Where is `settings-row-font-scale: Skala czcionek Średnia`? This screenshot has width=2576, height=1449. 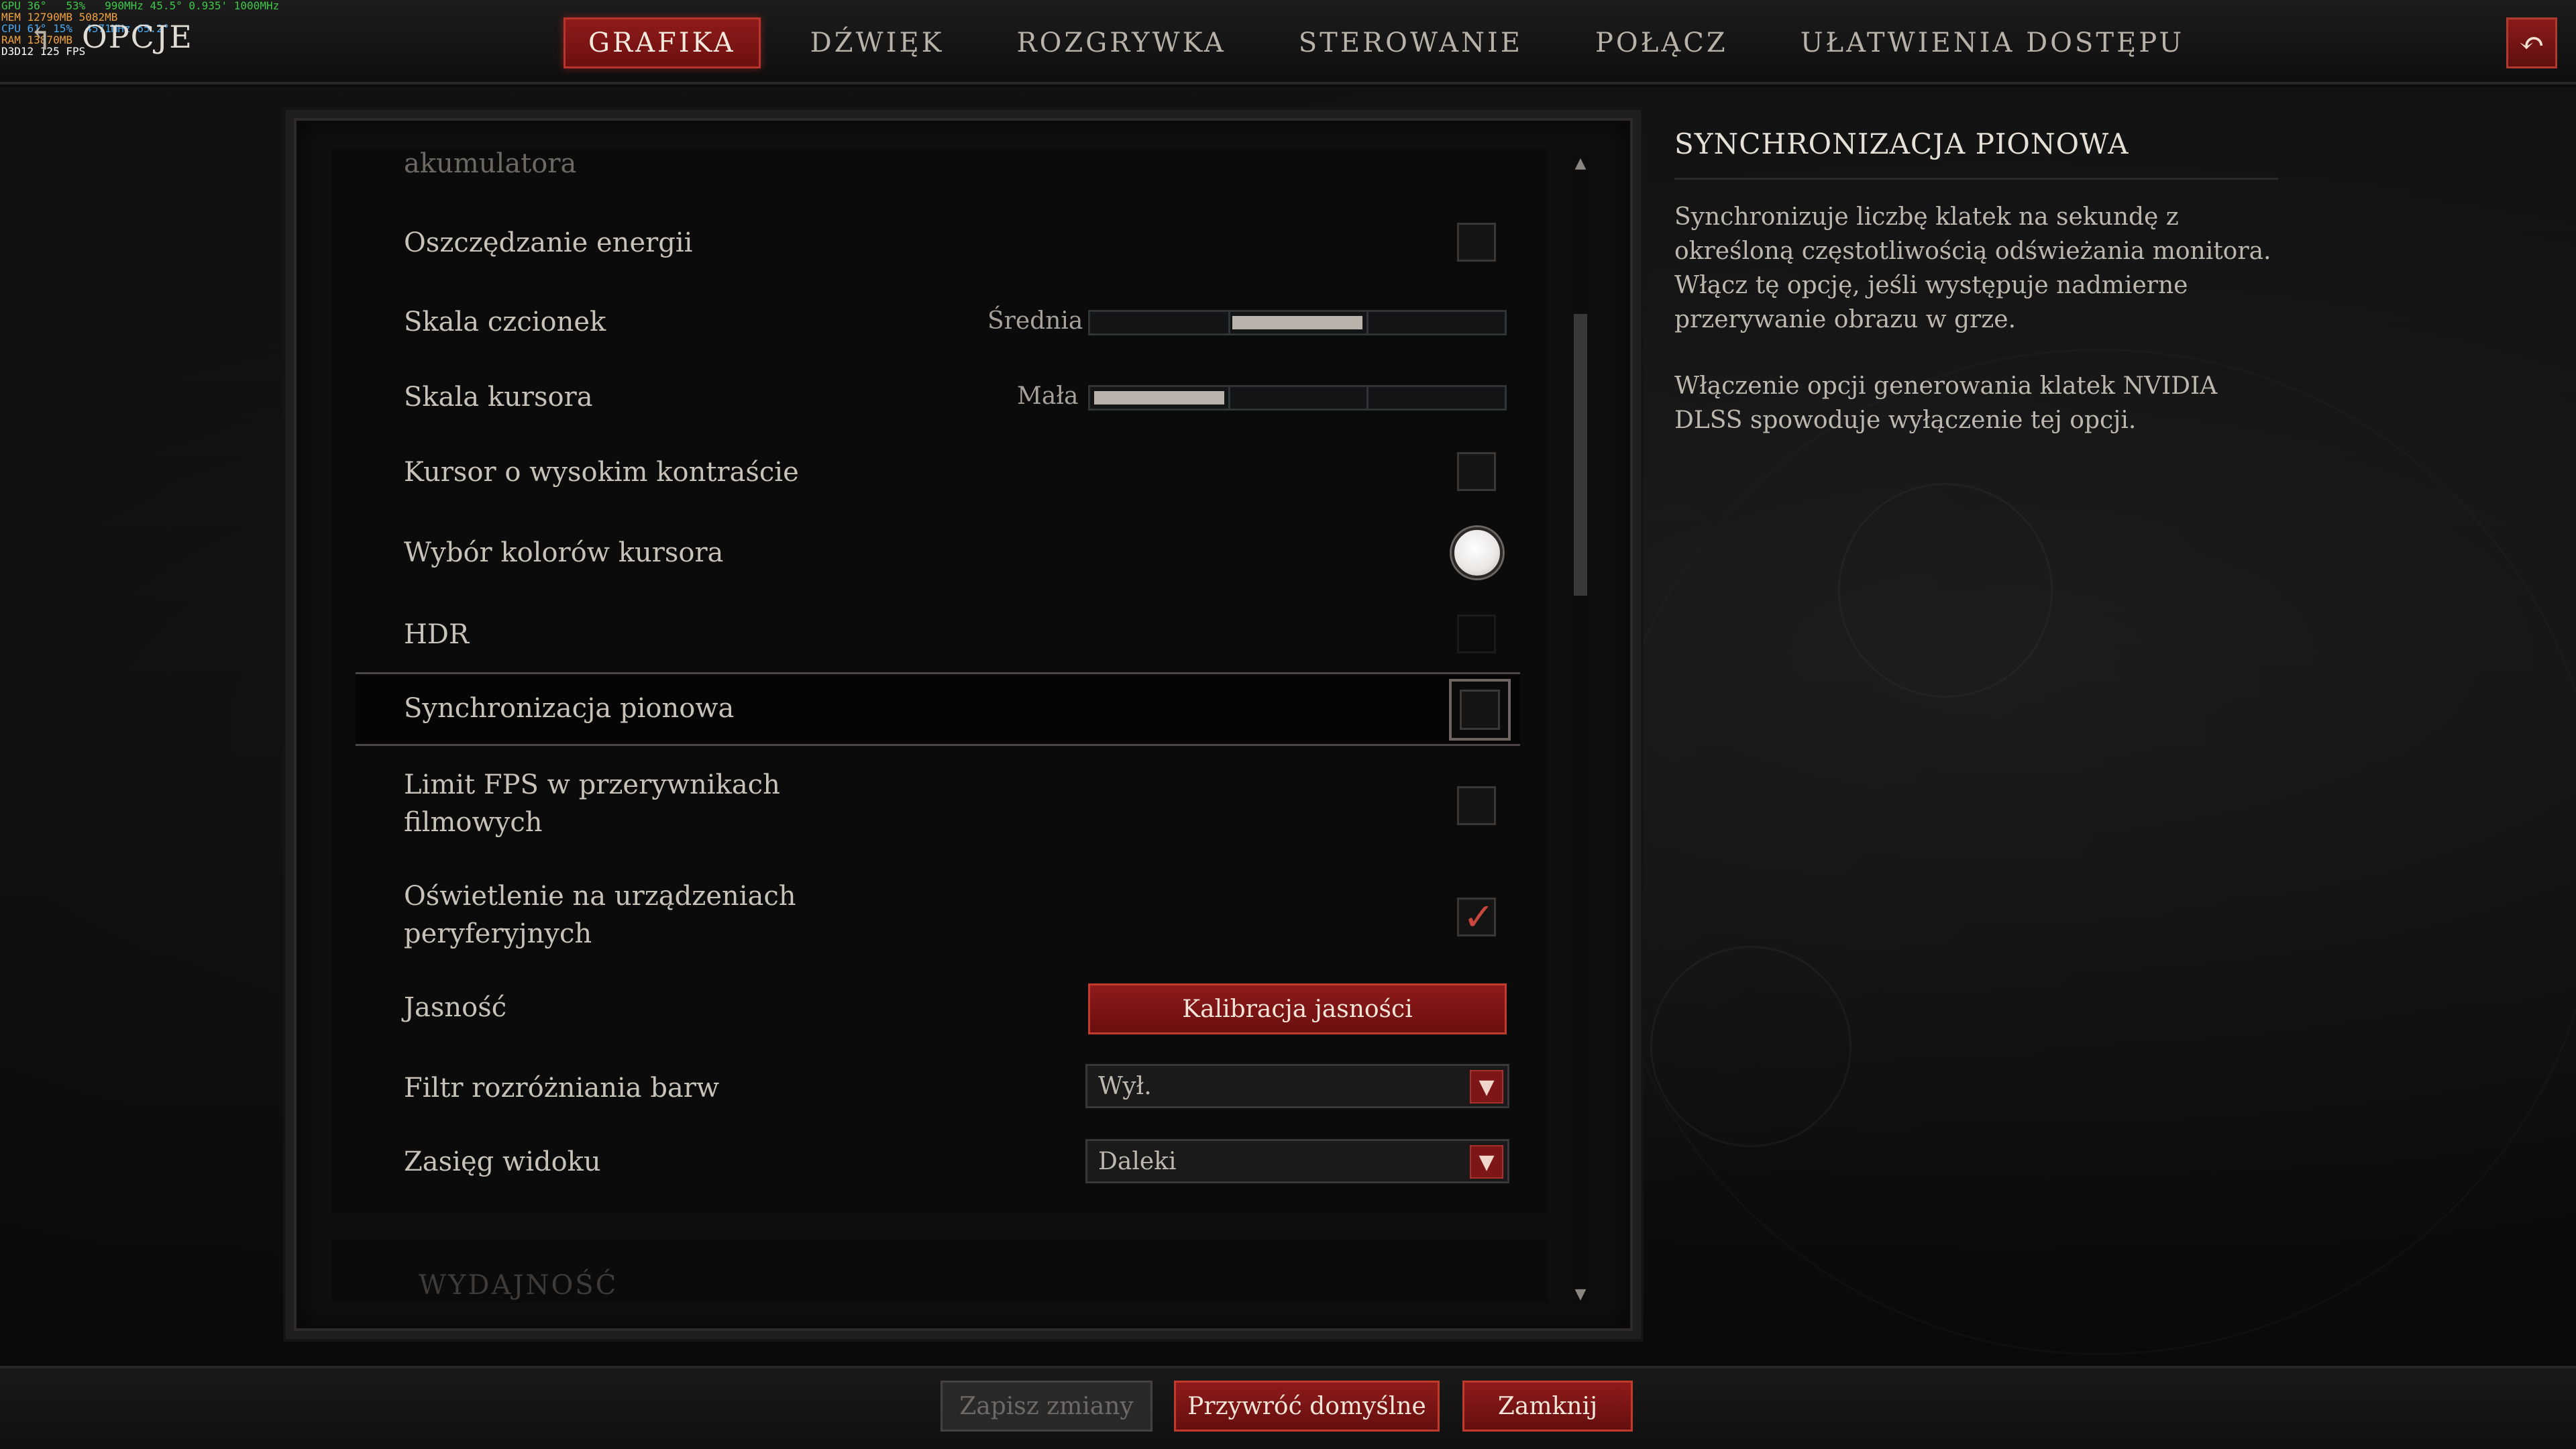 settings-row-font-scale: Skala czcionek Średnia is located at coordinates (928, 322).